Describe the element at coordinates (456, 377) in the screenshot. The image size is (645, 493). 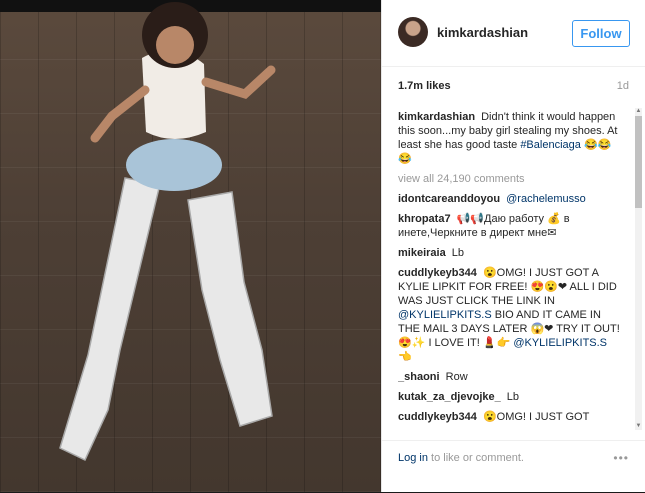
I see `comment-text: Row` at that location.